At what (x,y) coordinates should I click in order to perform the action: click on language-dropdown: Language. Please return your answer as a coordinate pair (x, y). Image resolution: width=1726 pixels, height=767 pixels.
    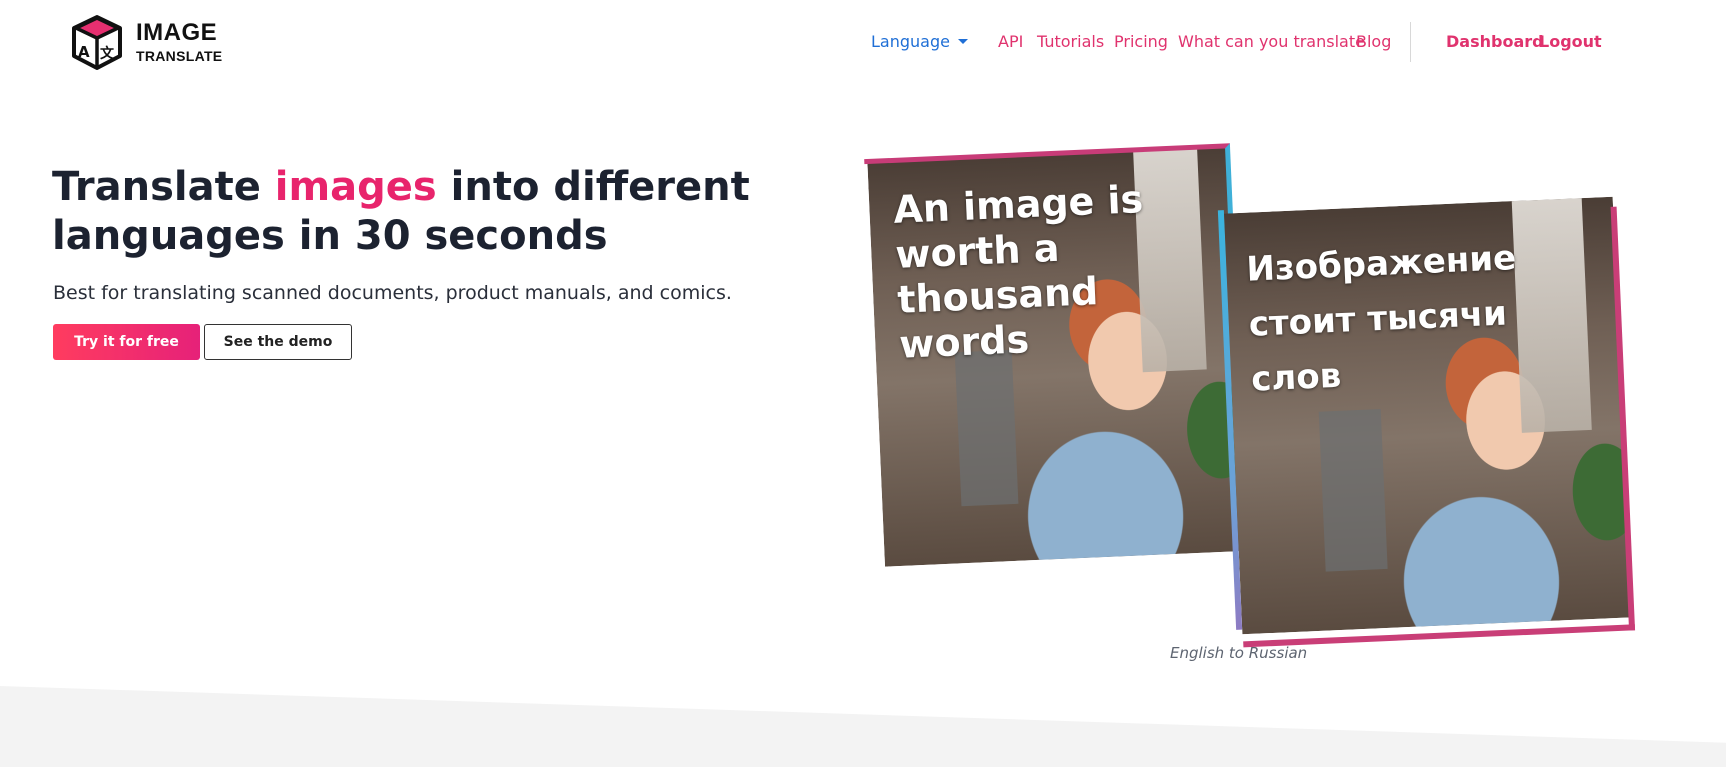
    Looking at the image, I should click on (919, 41).